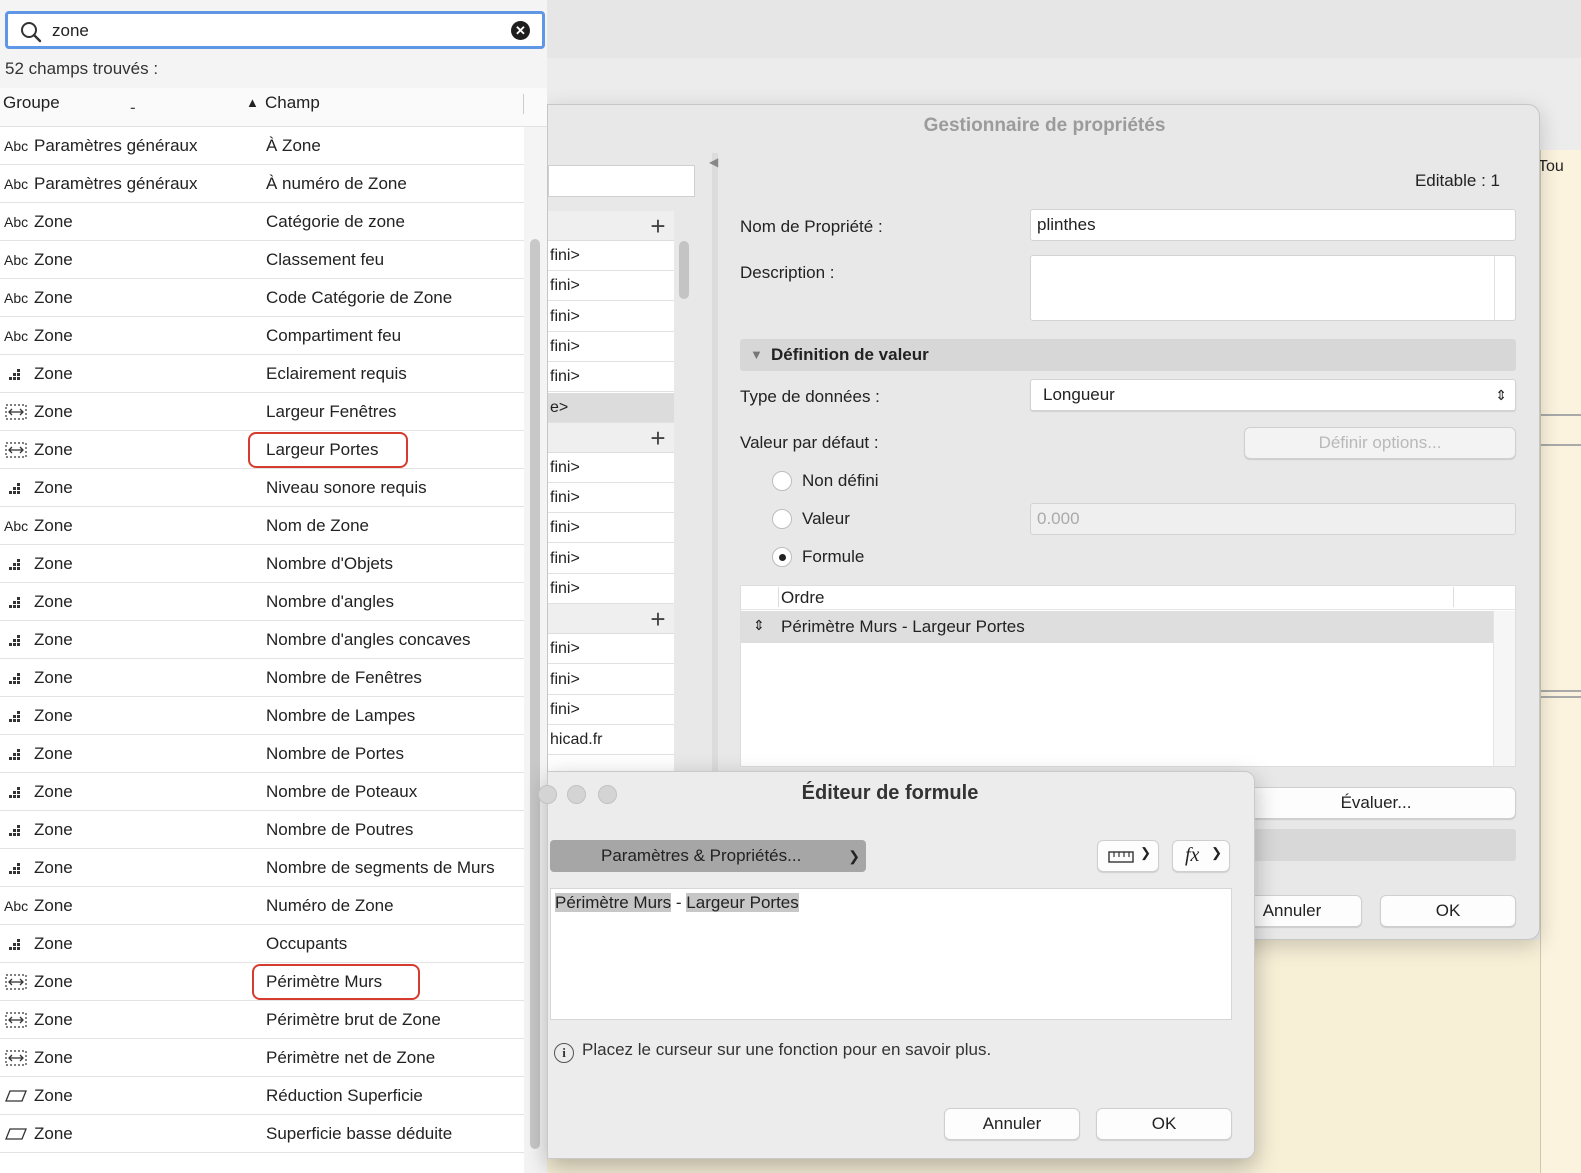 The height and width of the screenshot is (1173, 1581). Describe the element at coordinates (262, 1096) in the screenshot. I see `result-row: Zone Réduction Superficie` at that location.